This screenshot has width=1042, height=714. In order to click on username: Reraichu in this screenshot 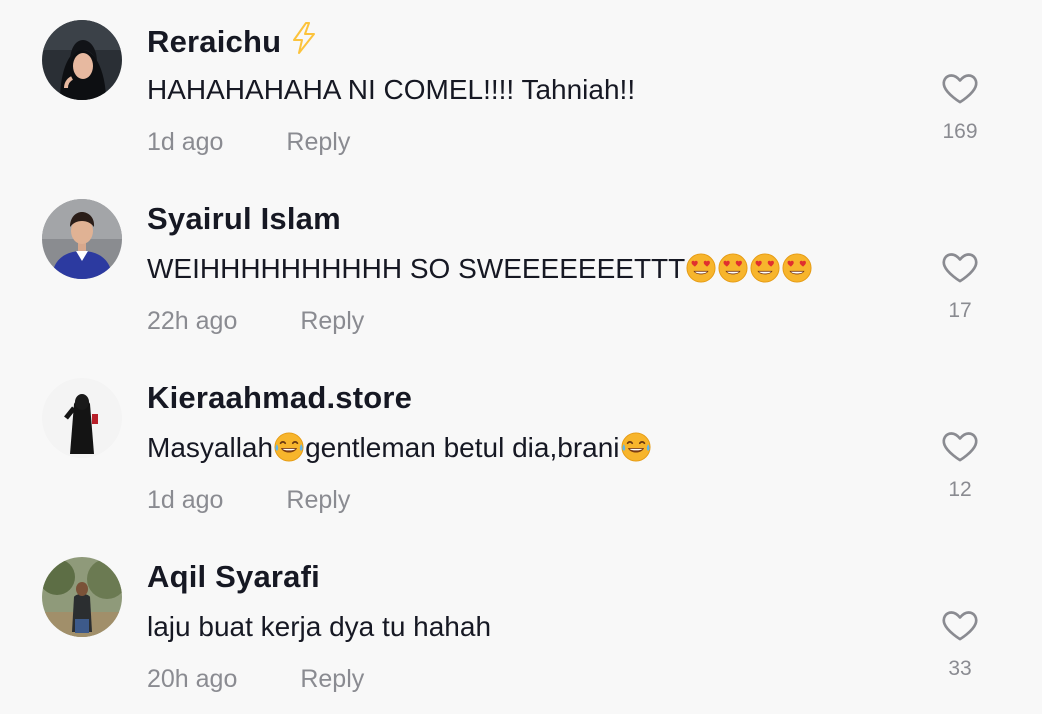, I will do `click(232, 42)`.